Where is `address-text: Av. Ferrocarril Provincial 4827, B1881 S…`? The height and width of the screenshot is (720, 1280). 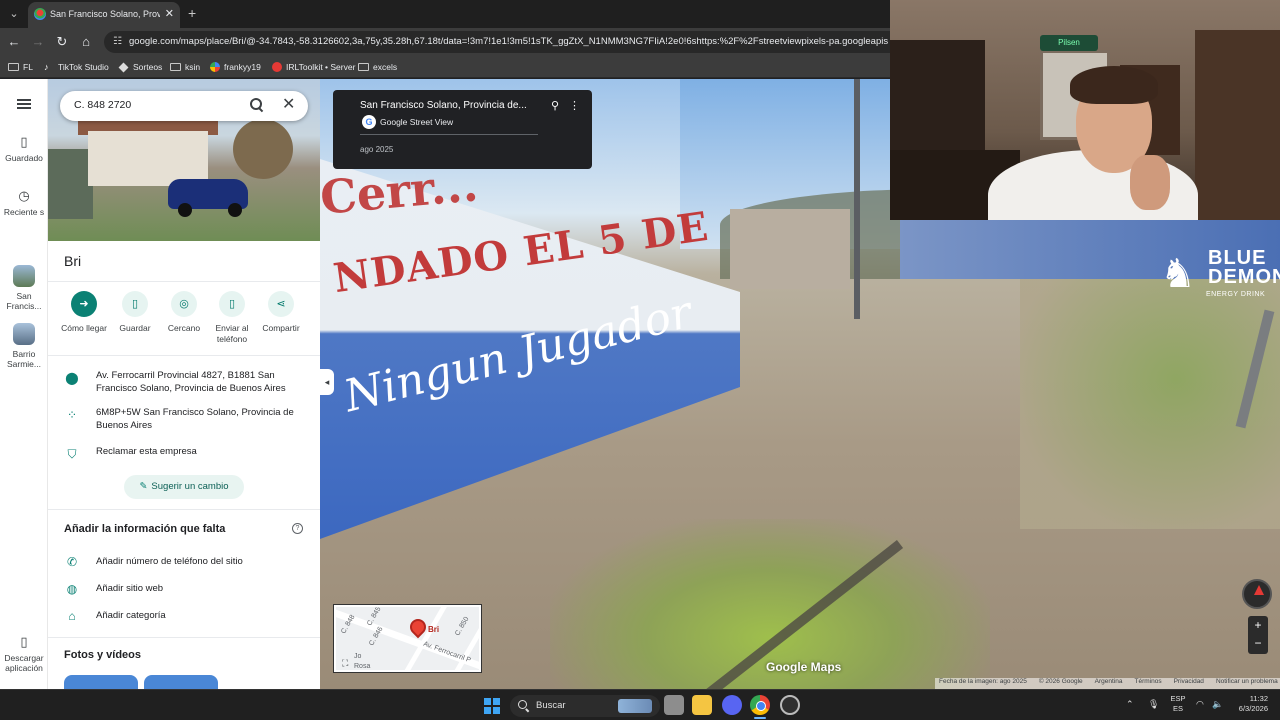
address-text: Av. Ferrocarril Provincial 4827, B1881 S… is located at coordinates (191, 382).